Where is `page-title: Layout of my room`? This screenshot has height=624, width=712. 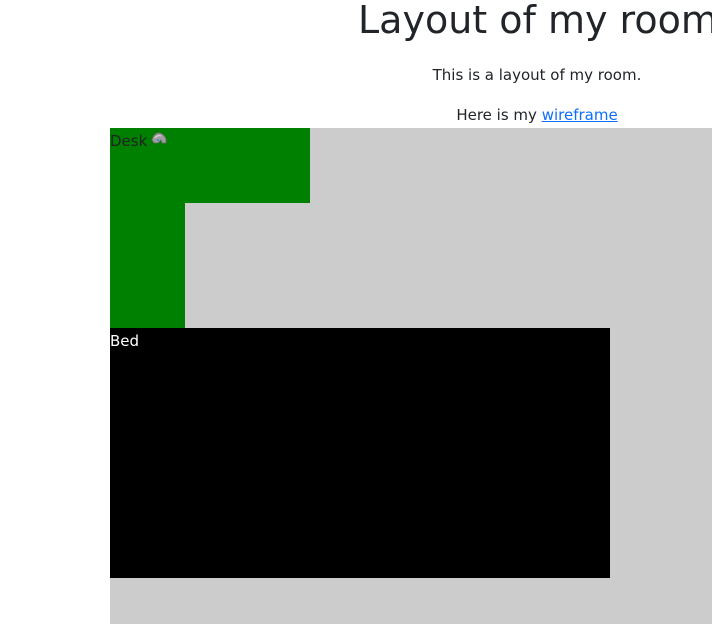 page-title: Layout of my room is located at coordinates (535, 21).